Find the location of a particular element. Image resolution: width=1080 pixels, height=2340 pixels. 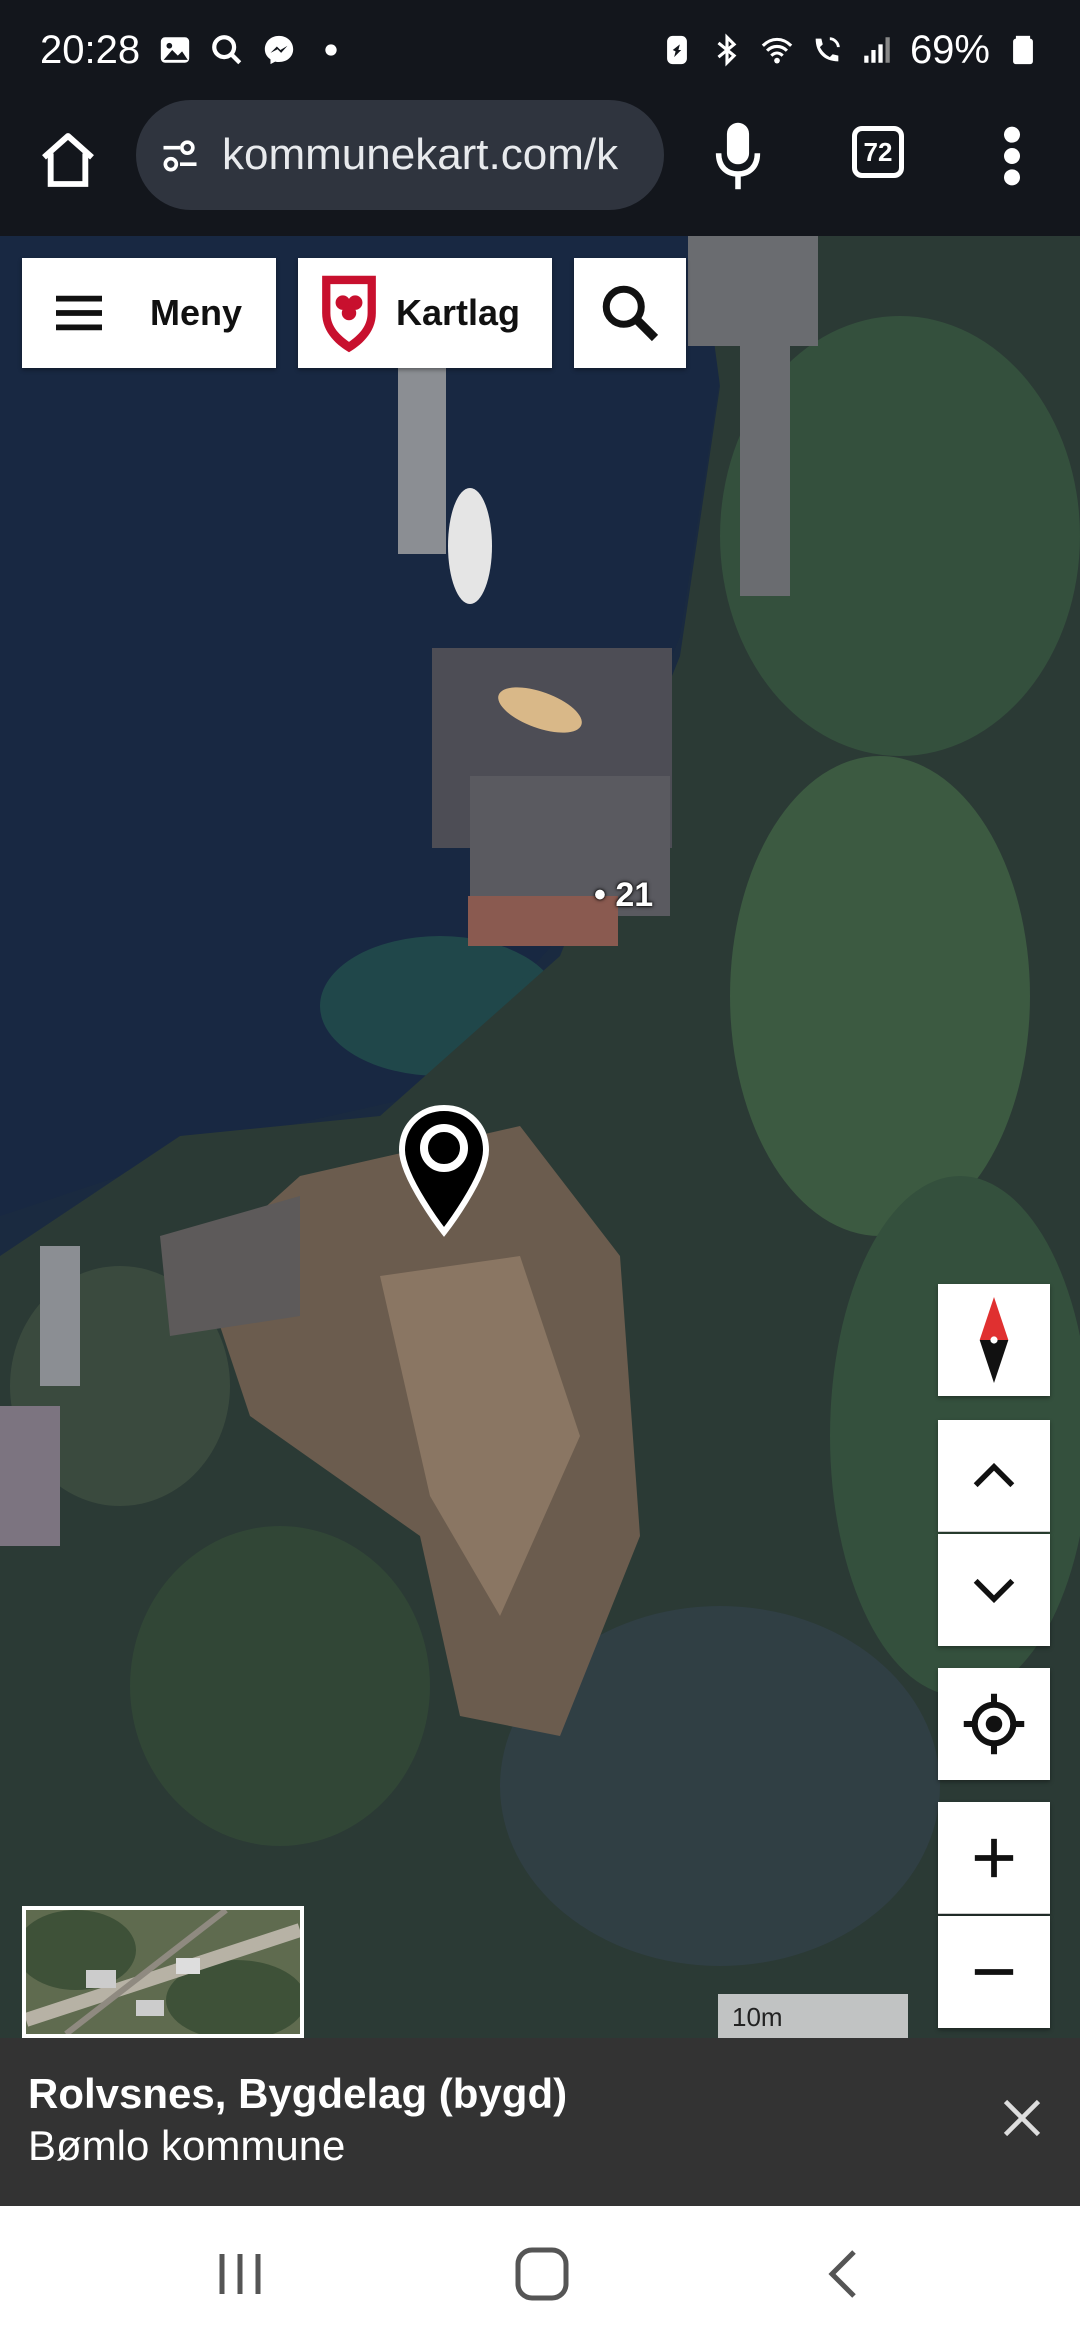

zoom-in-button is located at coordinates (994, 1858).